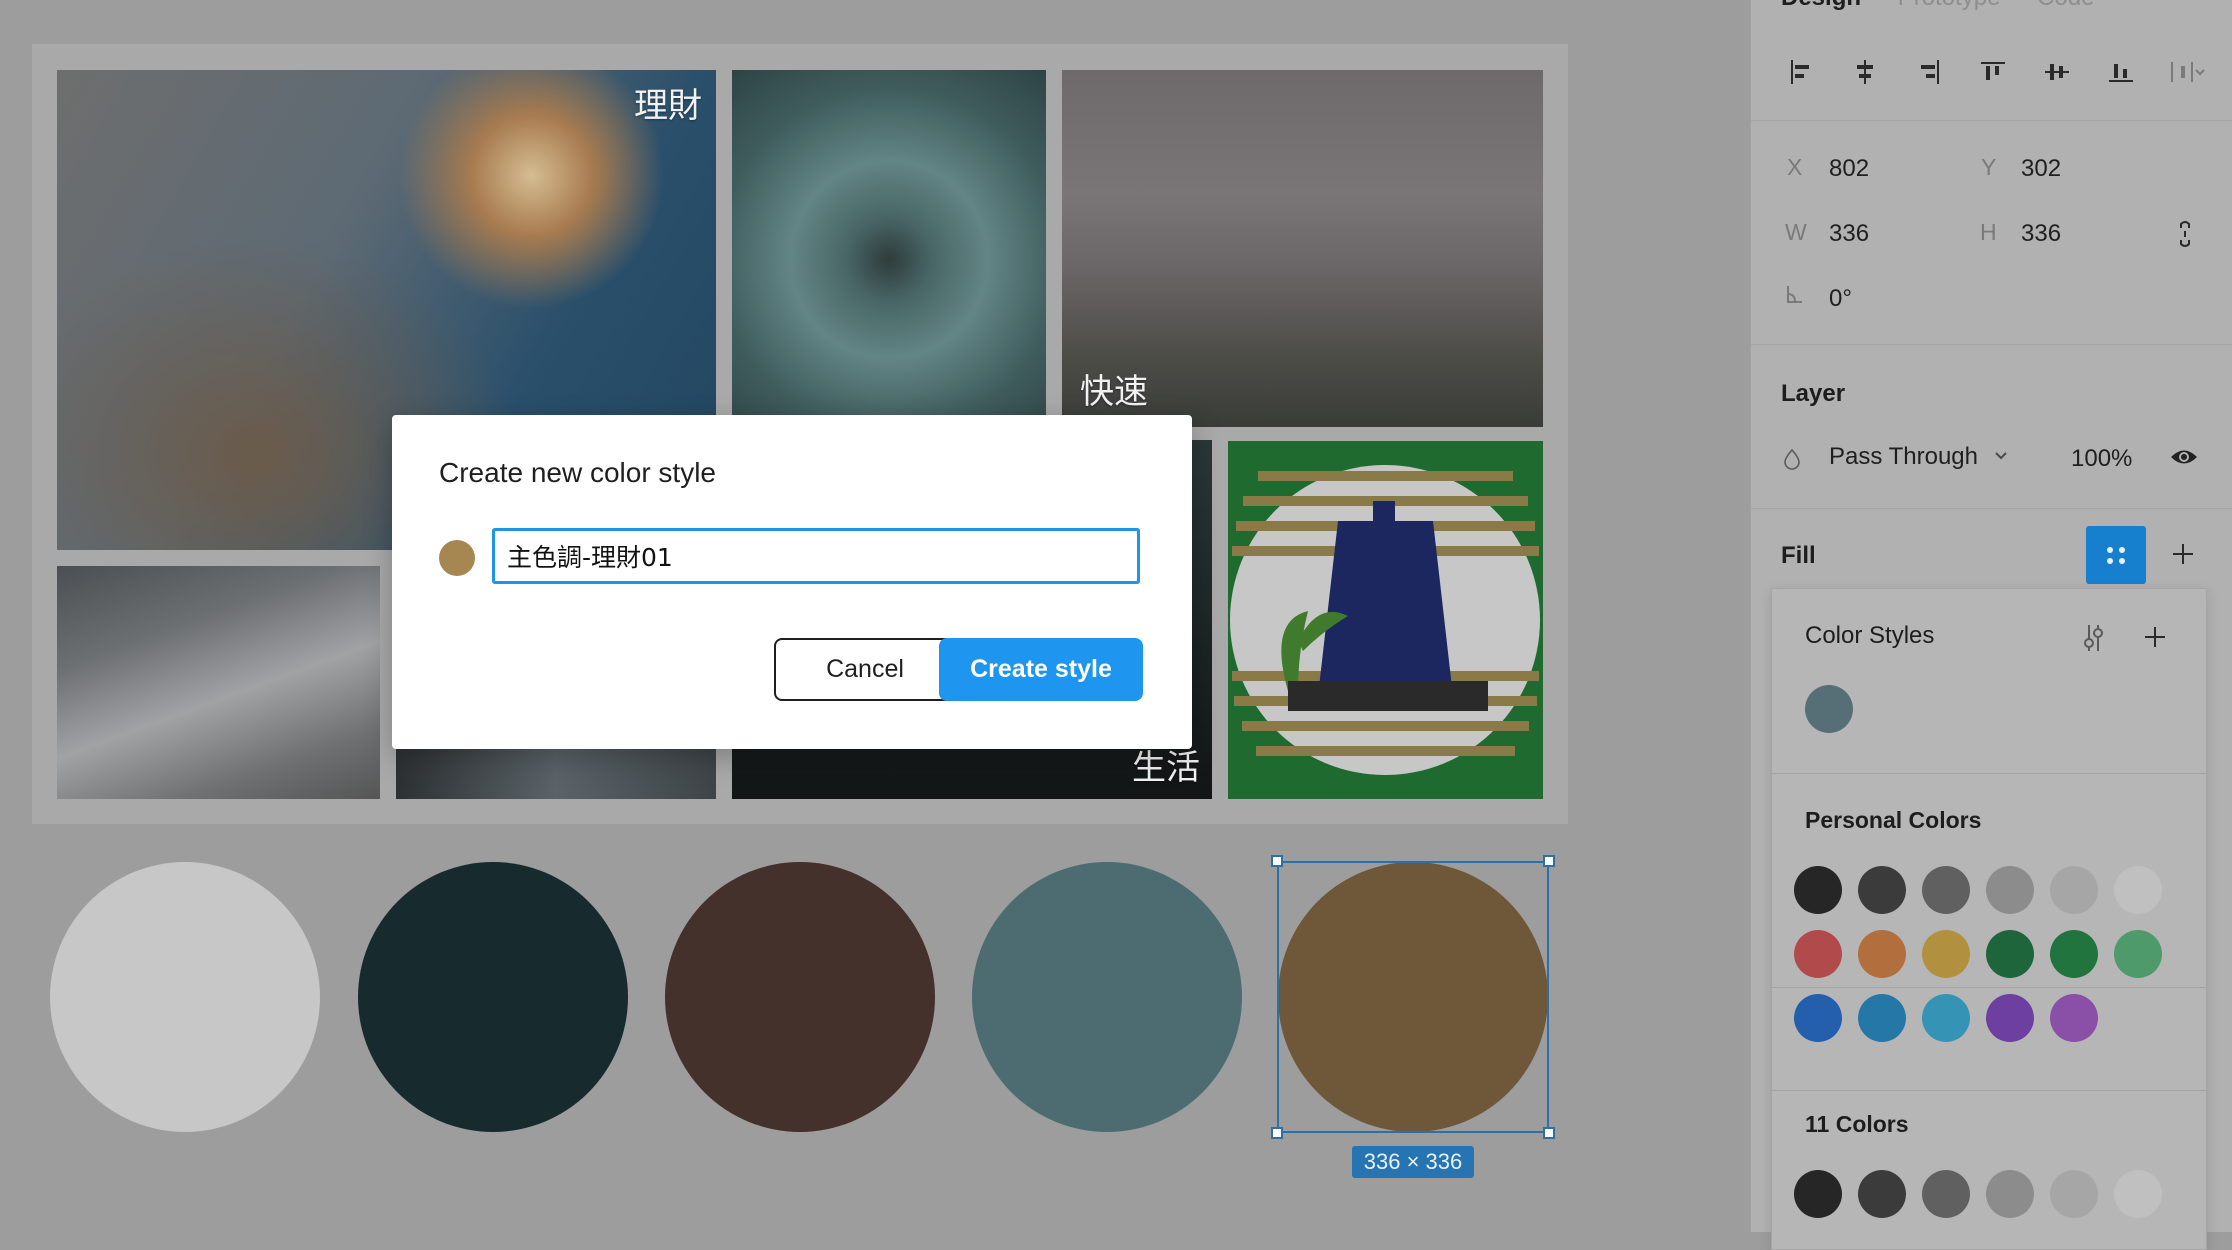 Image resolution: width=2232 pixels, height=1250 pixels. What do you see at coordinates (1792, 459) in the screenshot?
I see `blend-mode-icon` at bounding box center [1792, 459].